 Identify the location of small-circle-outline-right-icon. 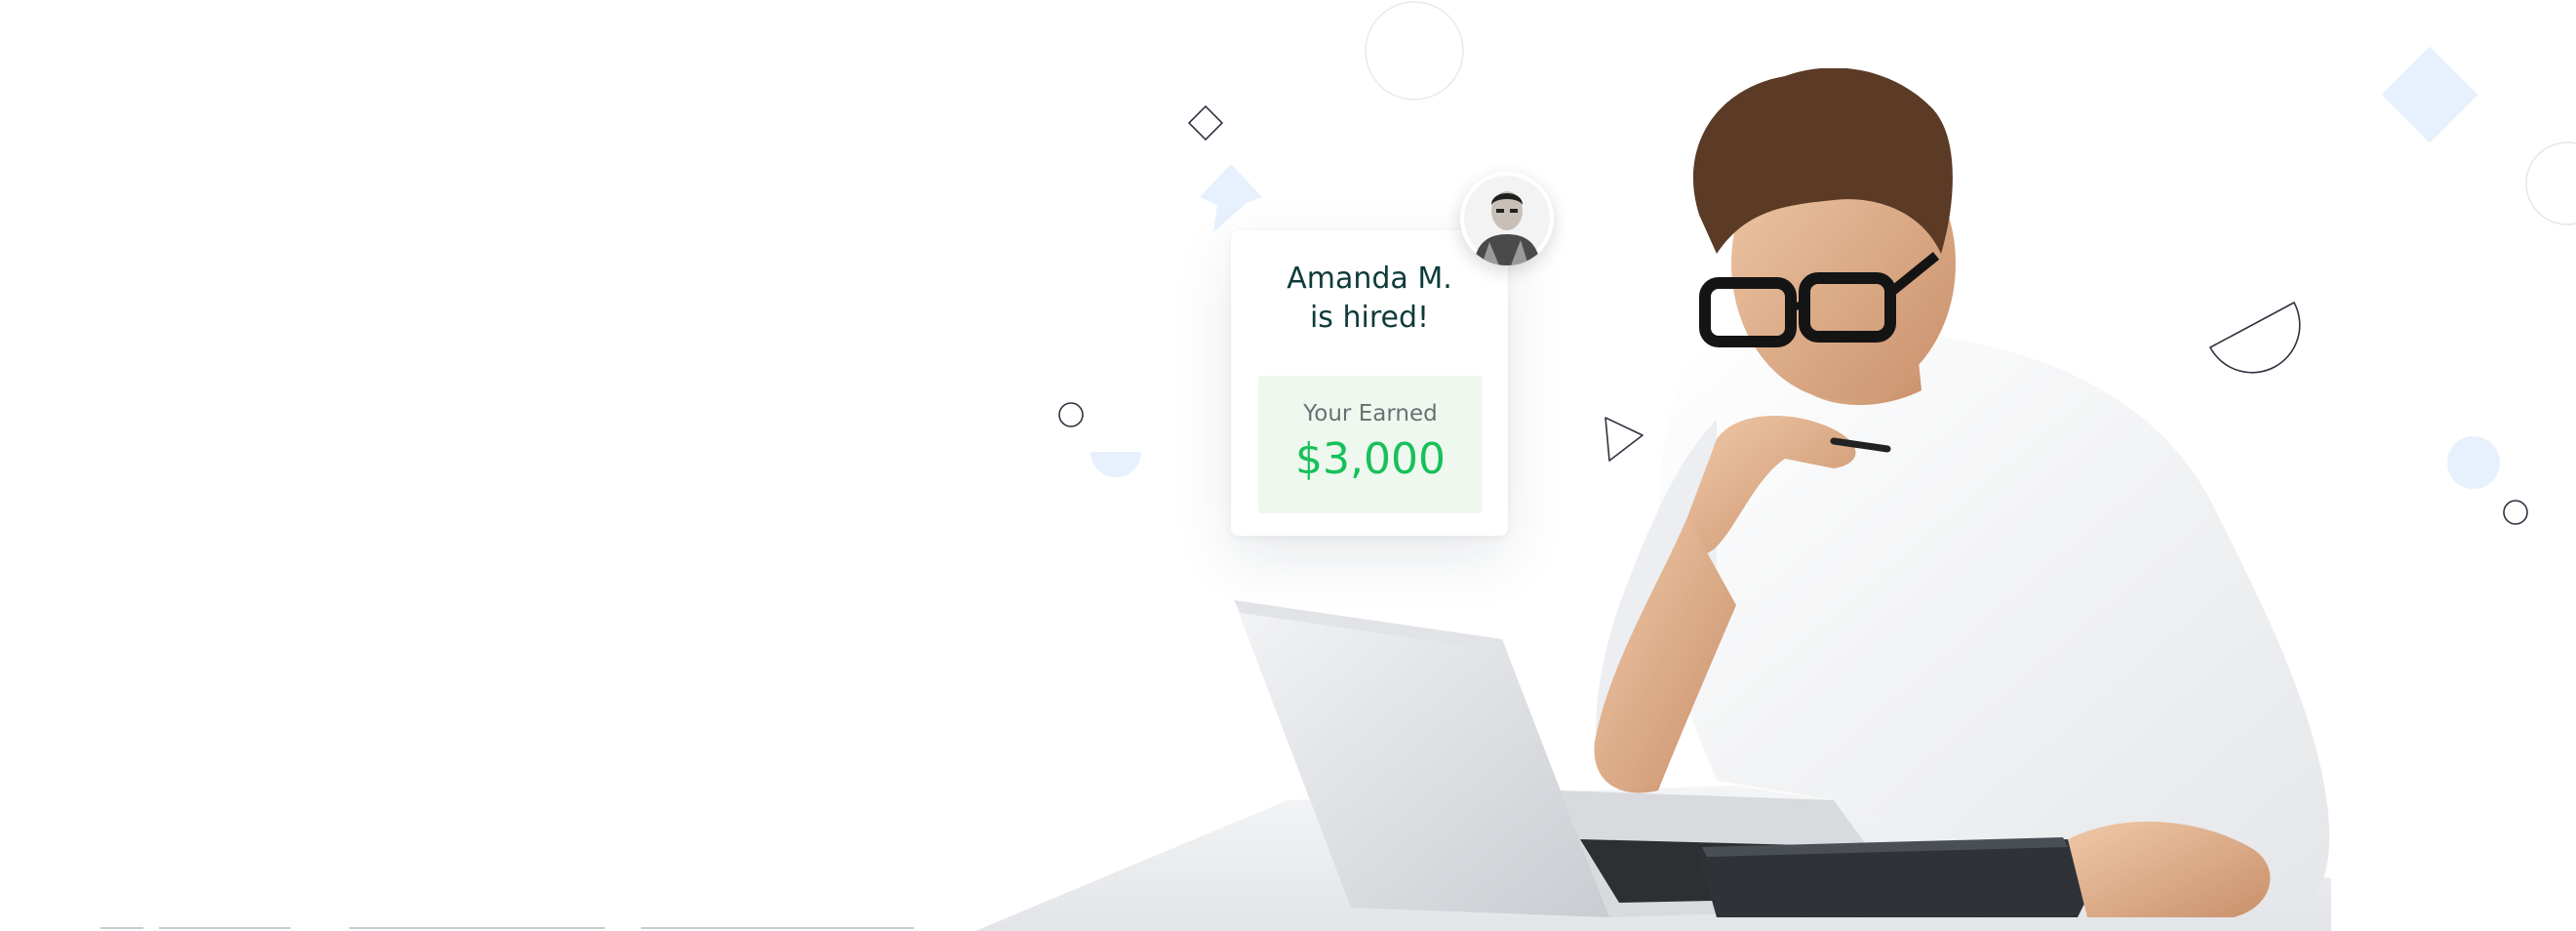
(2515, 512).